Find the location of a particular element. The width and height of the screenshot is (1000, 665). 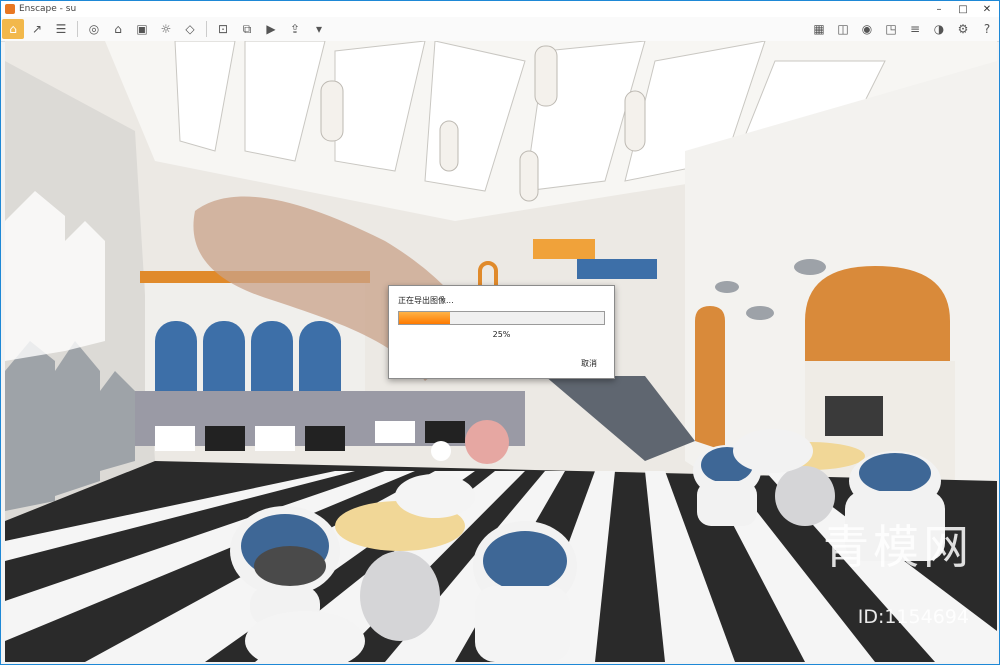

close-icon: ✕ is located at coordinates (987, 9).